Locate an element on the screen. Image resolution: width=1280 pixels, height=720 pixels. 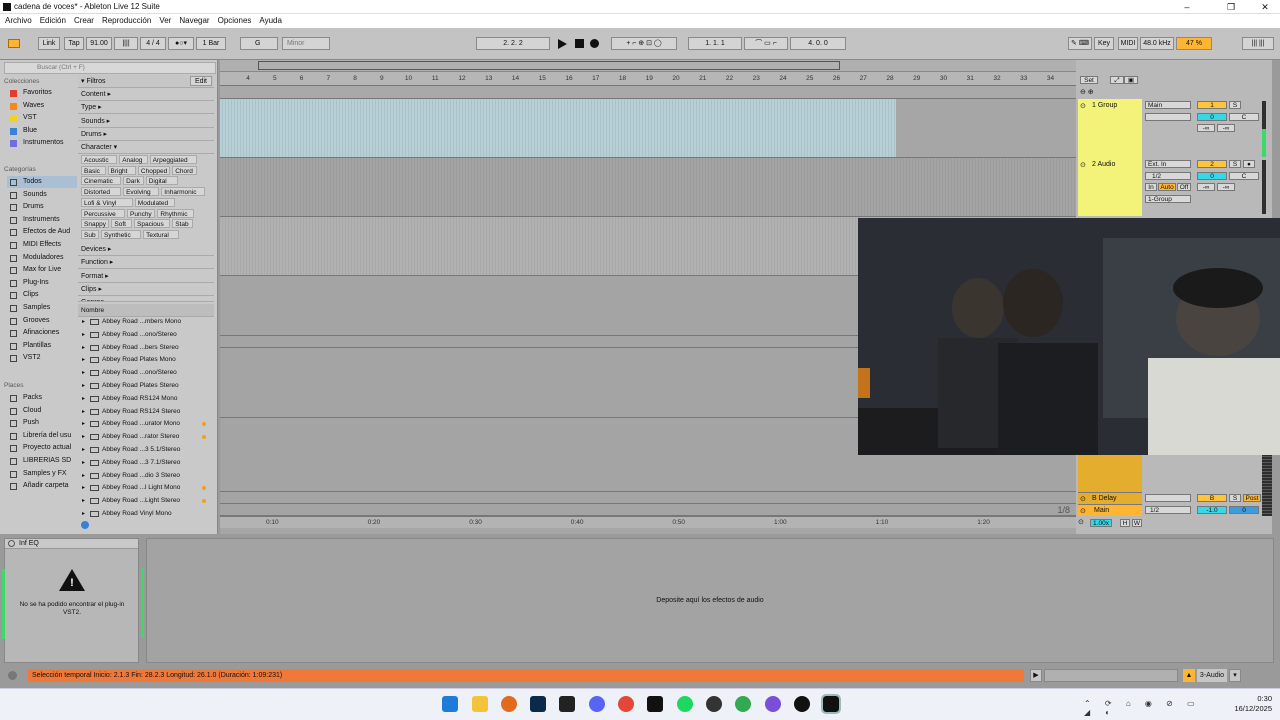
device-title-bar: Inf EQ is located at coordinates (71, 544).